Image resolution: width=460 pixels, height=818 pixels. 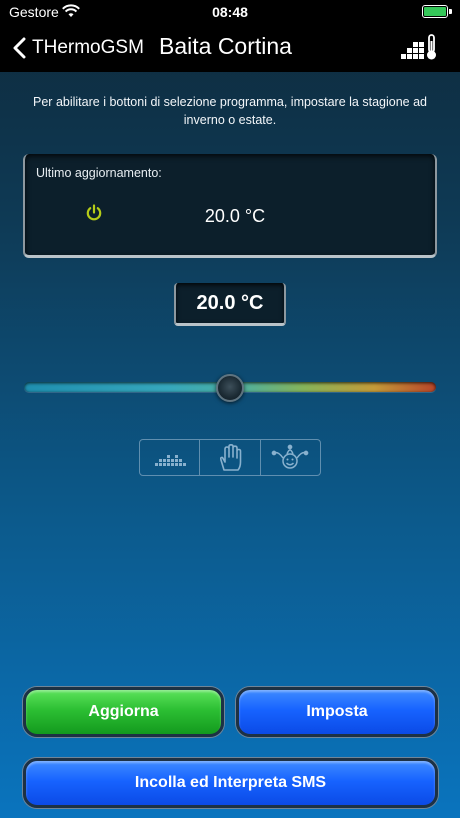 What do you see at coordinates (235, 216) in the screenshot?
I see `current-temperature: 20.0 °C` at bounding box center [235, 216].